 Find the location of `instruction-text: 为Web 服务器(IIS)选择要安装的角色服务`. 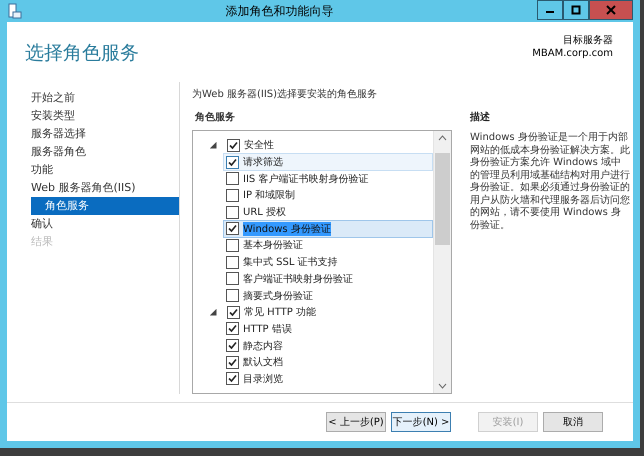

instruction-text: 为Web 服务器(IIS)选择要安装的角色服务 is located at coordinates (285, 94).